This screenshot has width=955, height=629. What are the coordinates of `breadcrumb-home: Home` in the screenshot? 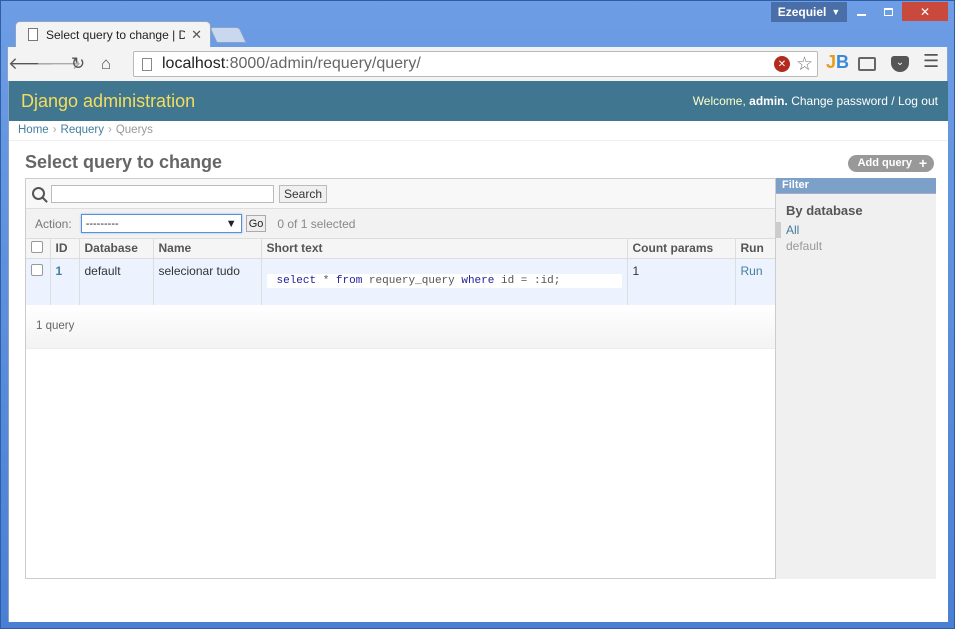 It's located at (33, 130).